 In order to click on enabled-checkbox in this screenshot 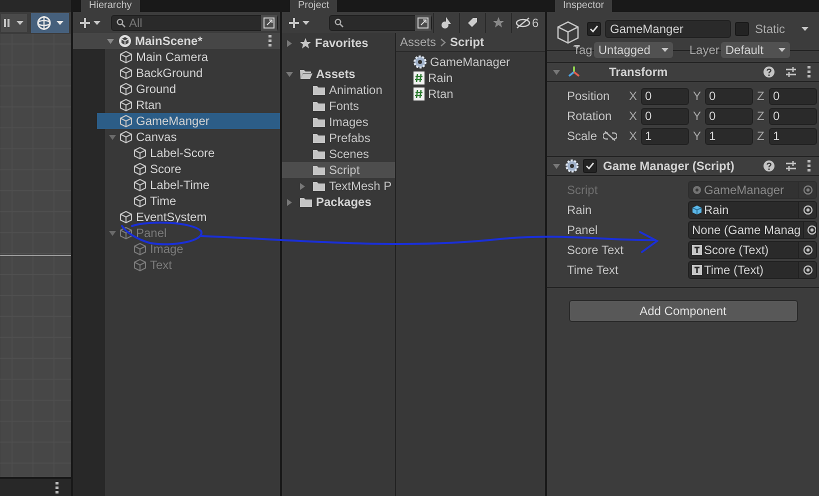, I will do `click(590, 166)`.